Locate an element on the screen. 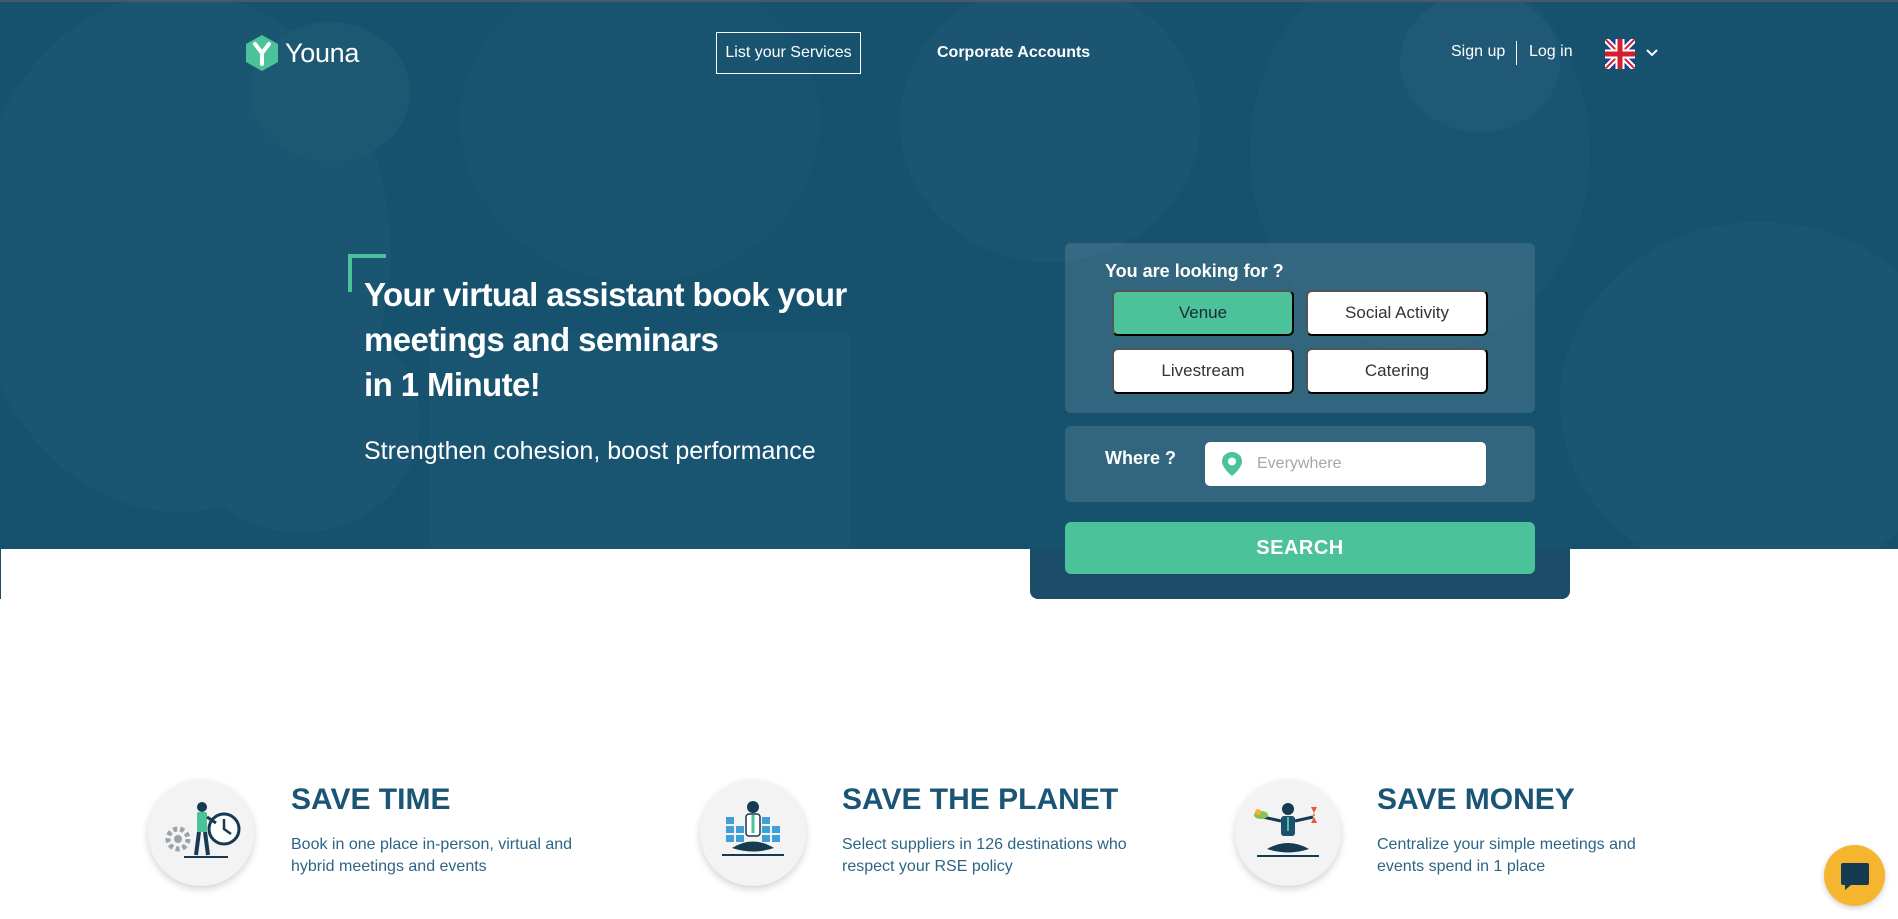 The width and height of the screenshot is (1898, 919). chat-bubble-icon is located at coordinates (1854, 876).